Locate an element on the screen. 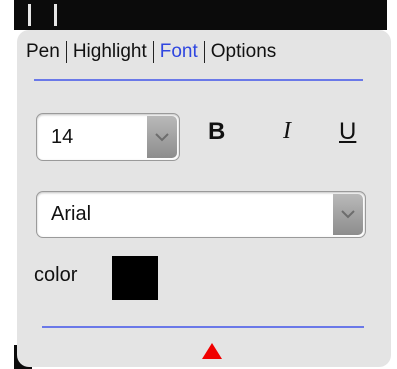 This screenshot has height=369, width=397. color-label: color is located at coordinates (56, 275).